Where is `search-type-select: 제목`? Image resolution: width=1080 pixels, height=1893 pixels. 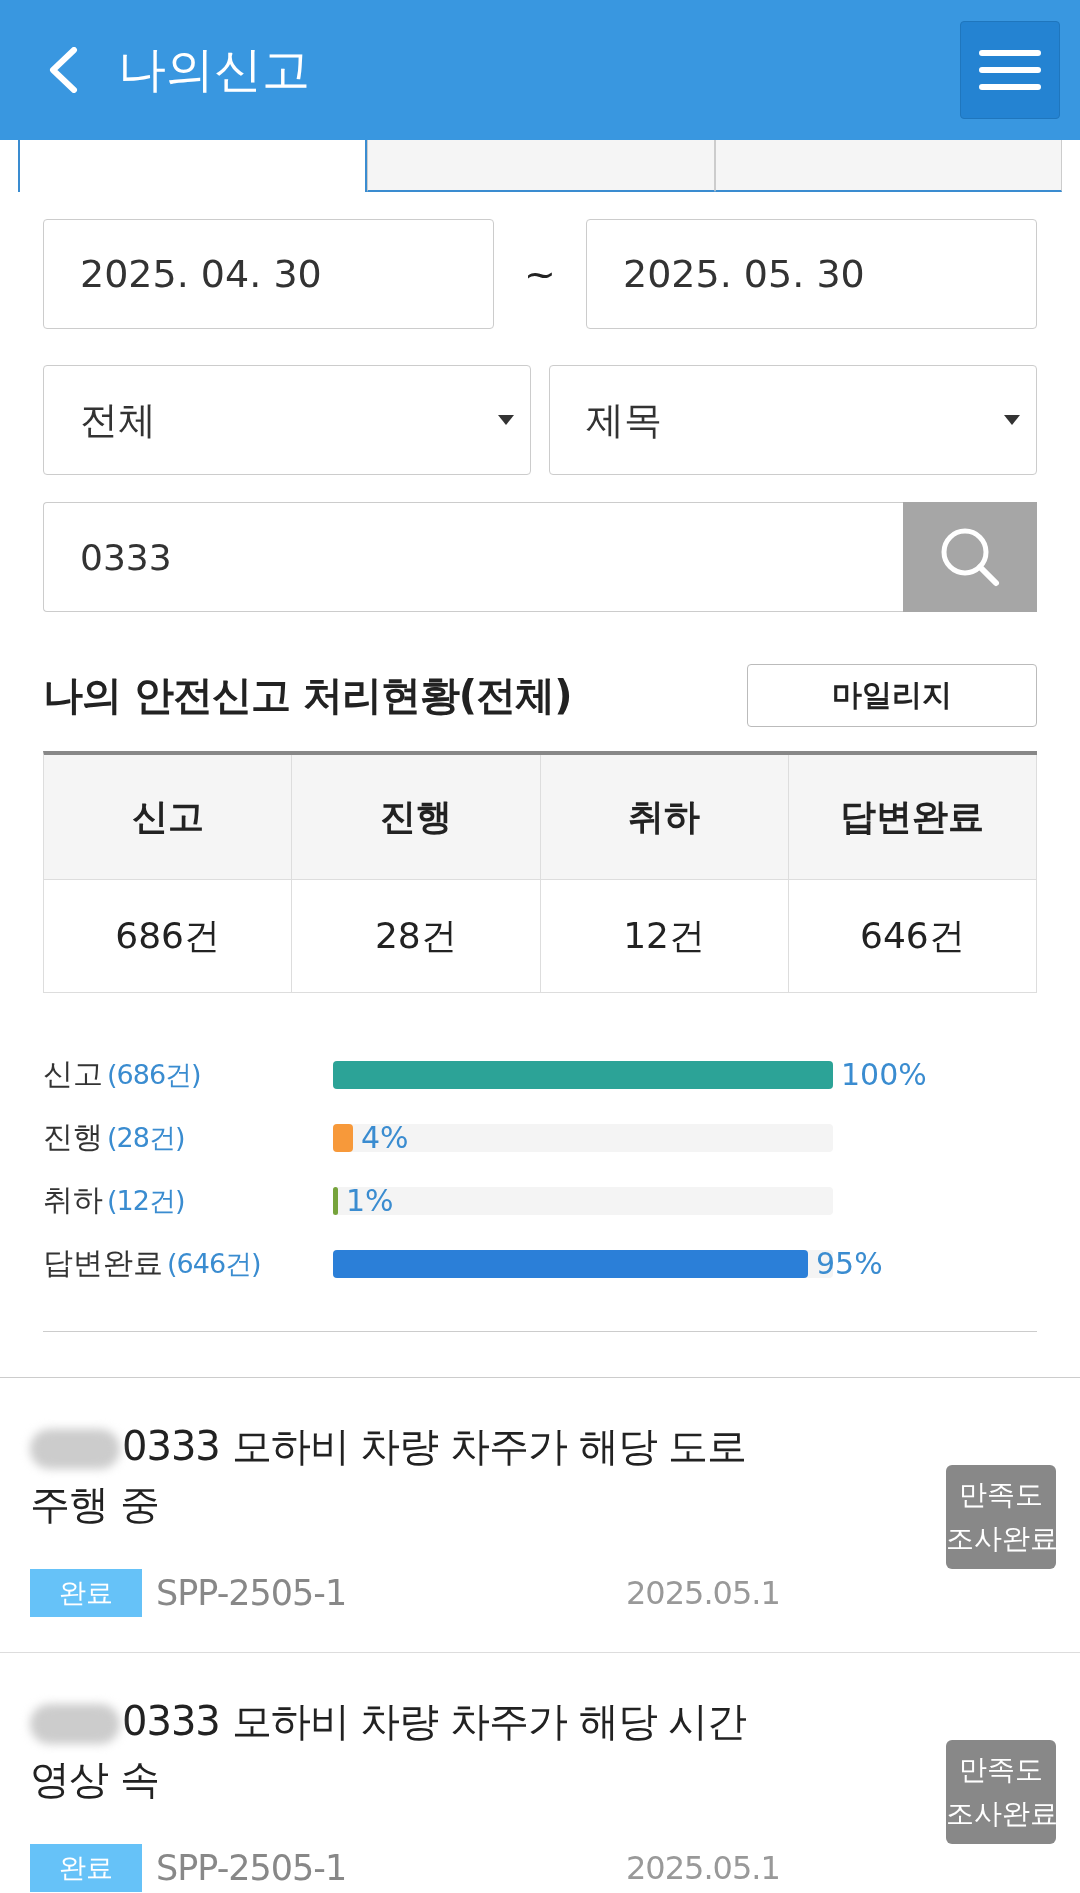
search-type-select: 제목 is located at coordinates (793, 420).